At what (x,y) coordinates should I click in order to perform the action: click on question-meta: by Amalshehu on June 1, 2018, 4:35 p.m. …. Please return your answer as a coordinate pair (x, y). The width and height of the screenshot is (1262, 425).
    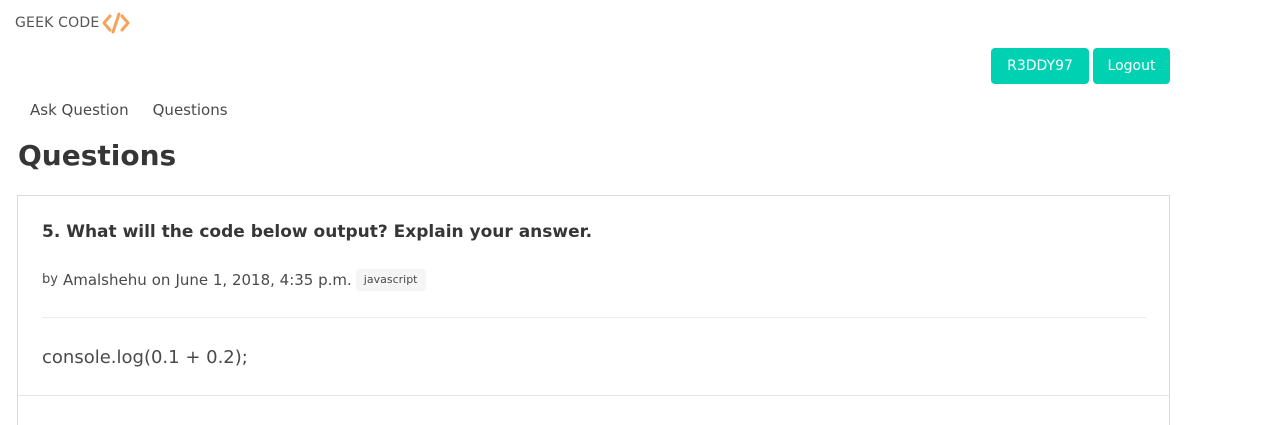
    Looking at the image, I should click on (234, 280).